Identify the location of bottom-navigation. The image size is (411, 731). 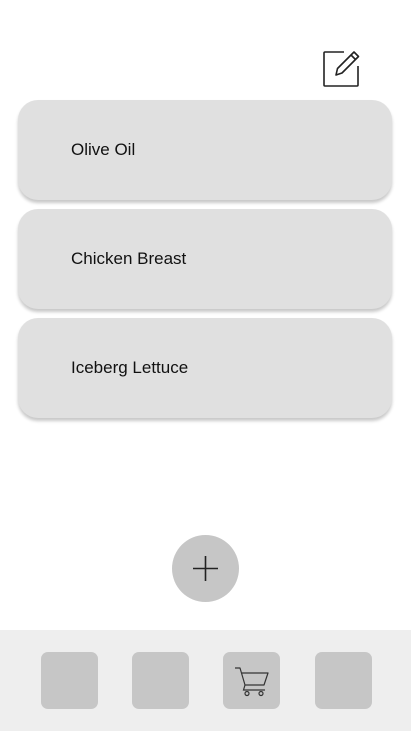
(205, 680).